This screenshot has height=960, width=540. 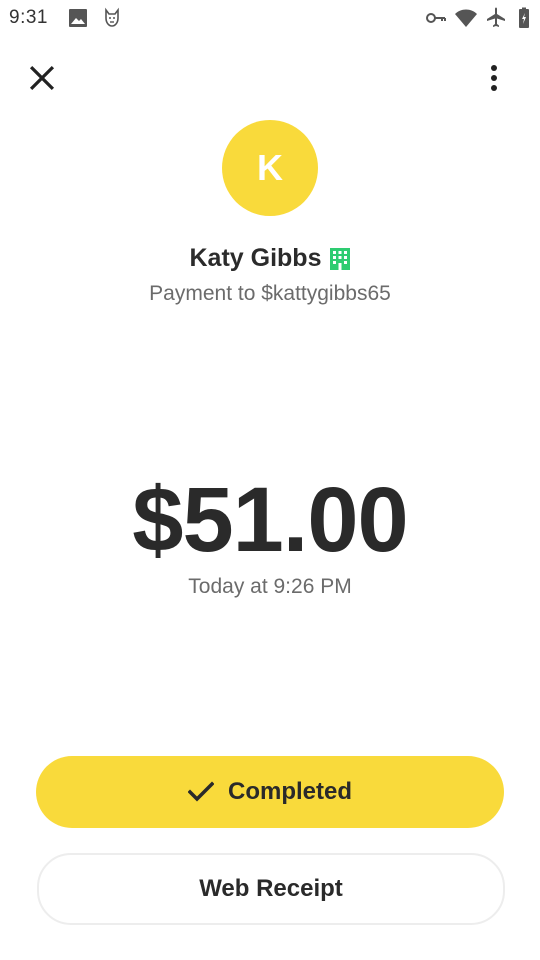 What do you see at coordinates (270, 293) in the screenshot?
I see `payment-to-label: Payment to $kattygibbs65` at bounding box center [270, 293].